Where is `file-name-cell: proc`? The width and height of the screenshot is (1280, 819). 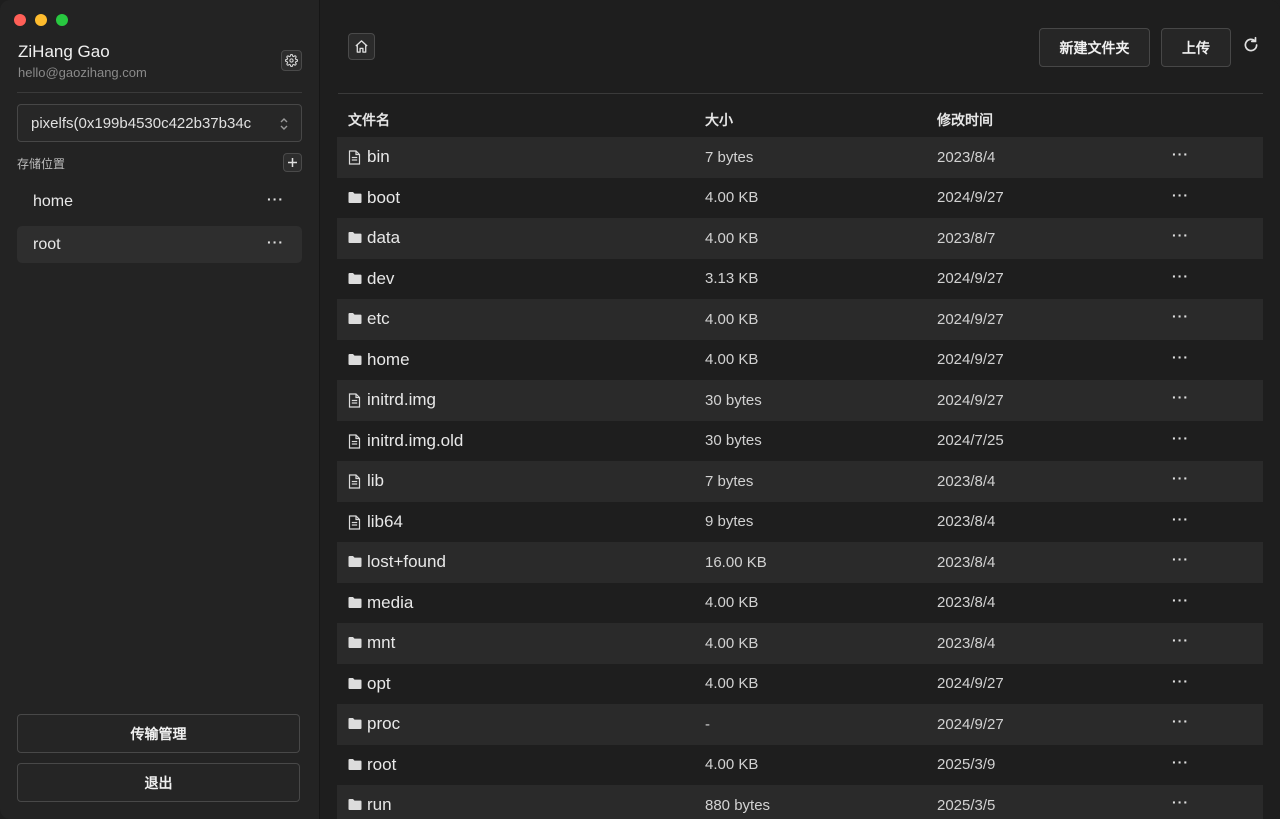 file-name-cell: proc is located at coordinates (374, 724).